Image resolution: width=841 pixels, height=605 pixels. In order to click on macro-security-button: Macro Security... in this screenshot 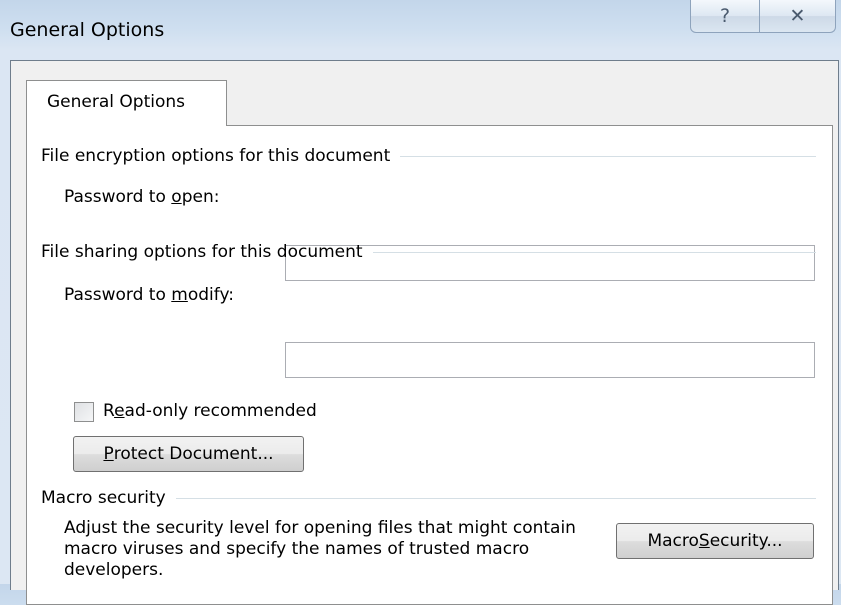, I will do `click(715, 541)`.